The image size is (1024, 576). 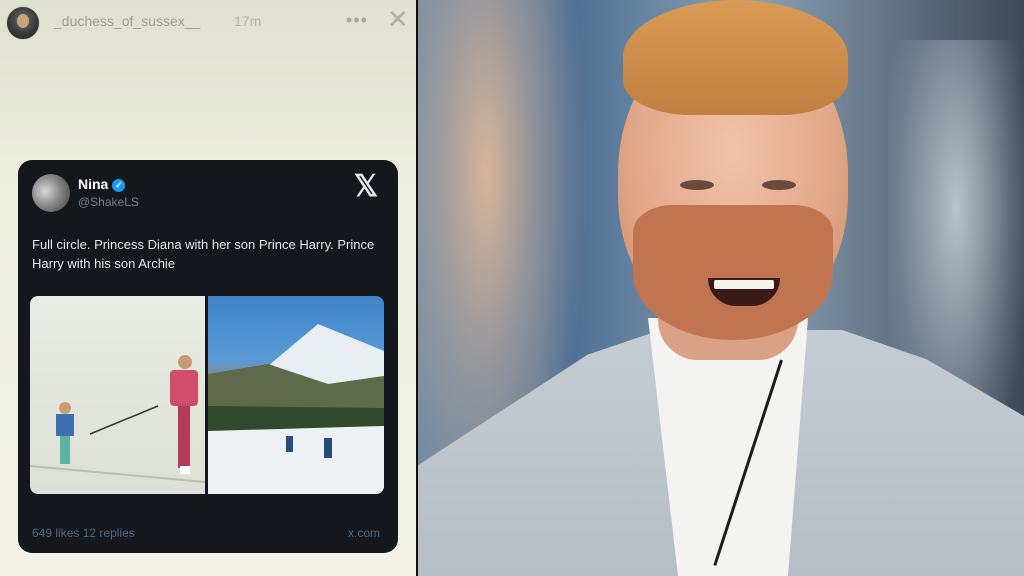 What do you see at coordinates (733, 272) in the screenshot?
I see `beard` at bounding box center [733, 272].